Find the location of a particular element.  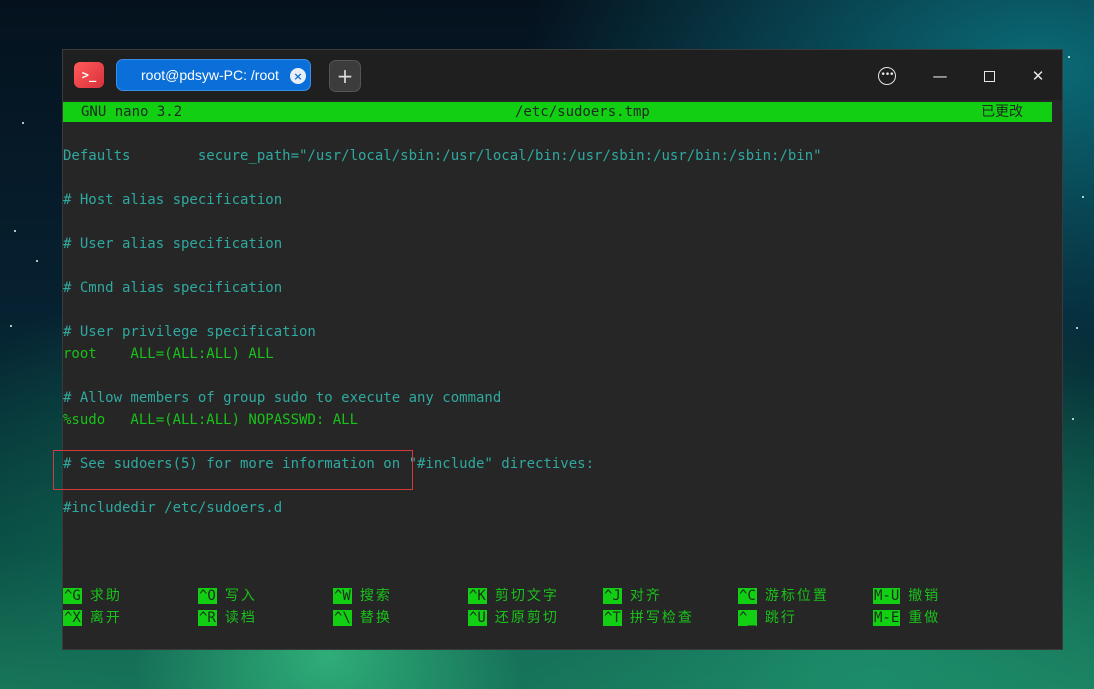

shortcut-item: ^O 写入 is located at coordinates (227, 596).